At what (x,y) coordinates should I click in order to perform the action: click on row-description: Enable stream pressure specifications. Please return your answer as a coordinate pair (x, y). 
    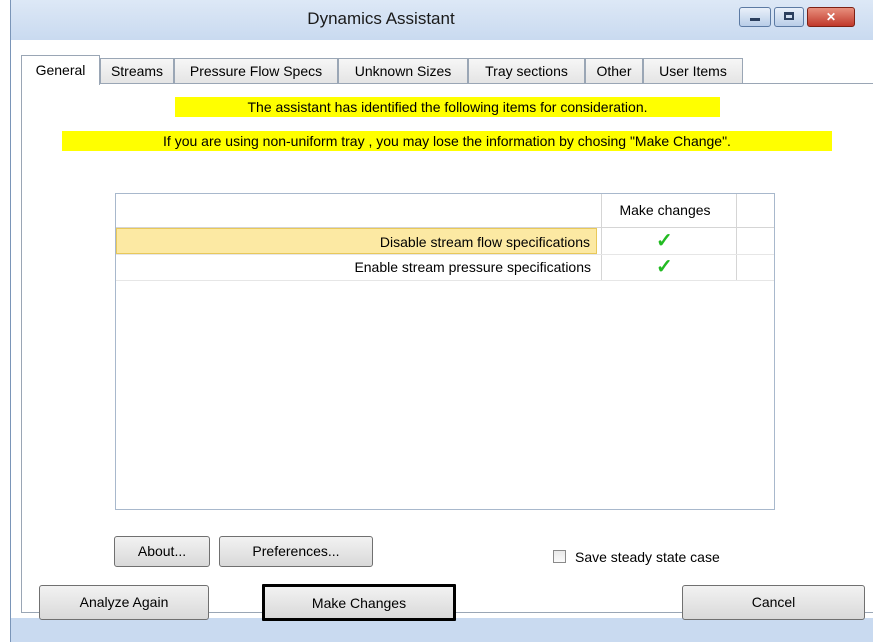
    Looking at the image, I should click on (472, 267).